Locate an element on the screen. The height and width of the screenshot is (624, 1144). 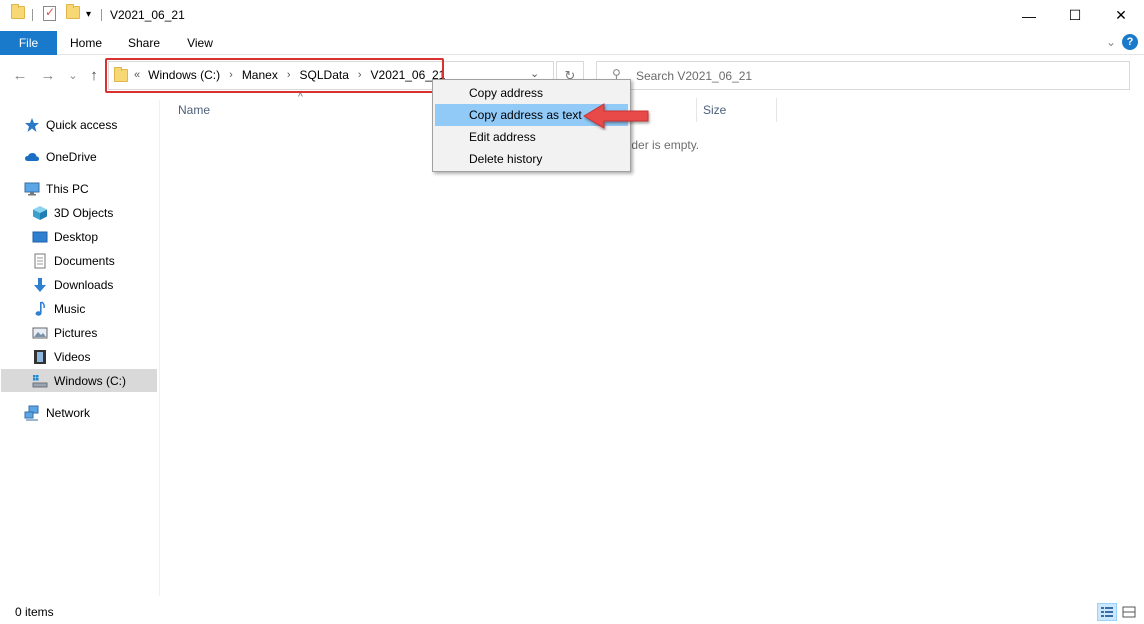
document-icon is located at coordinates (40, 261).